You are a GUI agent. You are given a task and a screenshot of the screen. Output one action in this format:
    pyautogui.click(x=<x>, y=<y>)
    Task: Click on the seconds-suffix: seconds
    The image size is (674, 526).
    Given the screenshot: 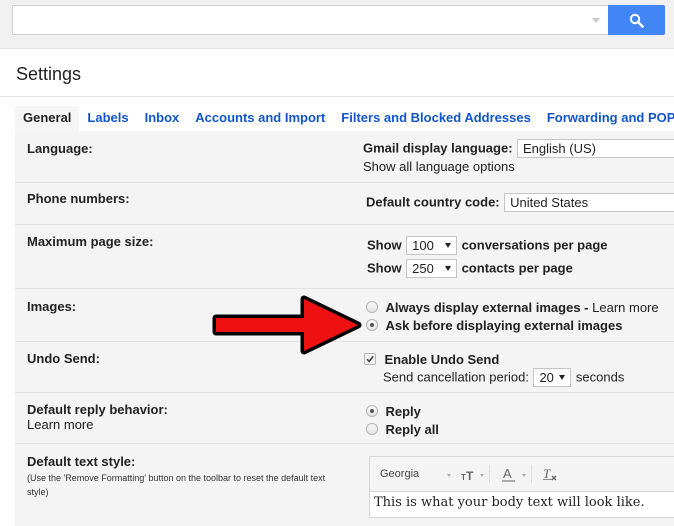 What is the action you would take?
    pyautogui.click(x=600, y=377)
    